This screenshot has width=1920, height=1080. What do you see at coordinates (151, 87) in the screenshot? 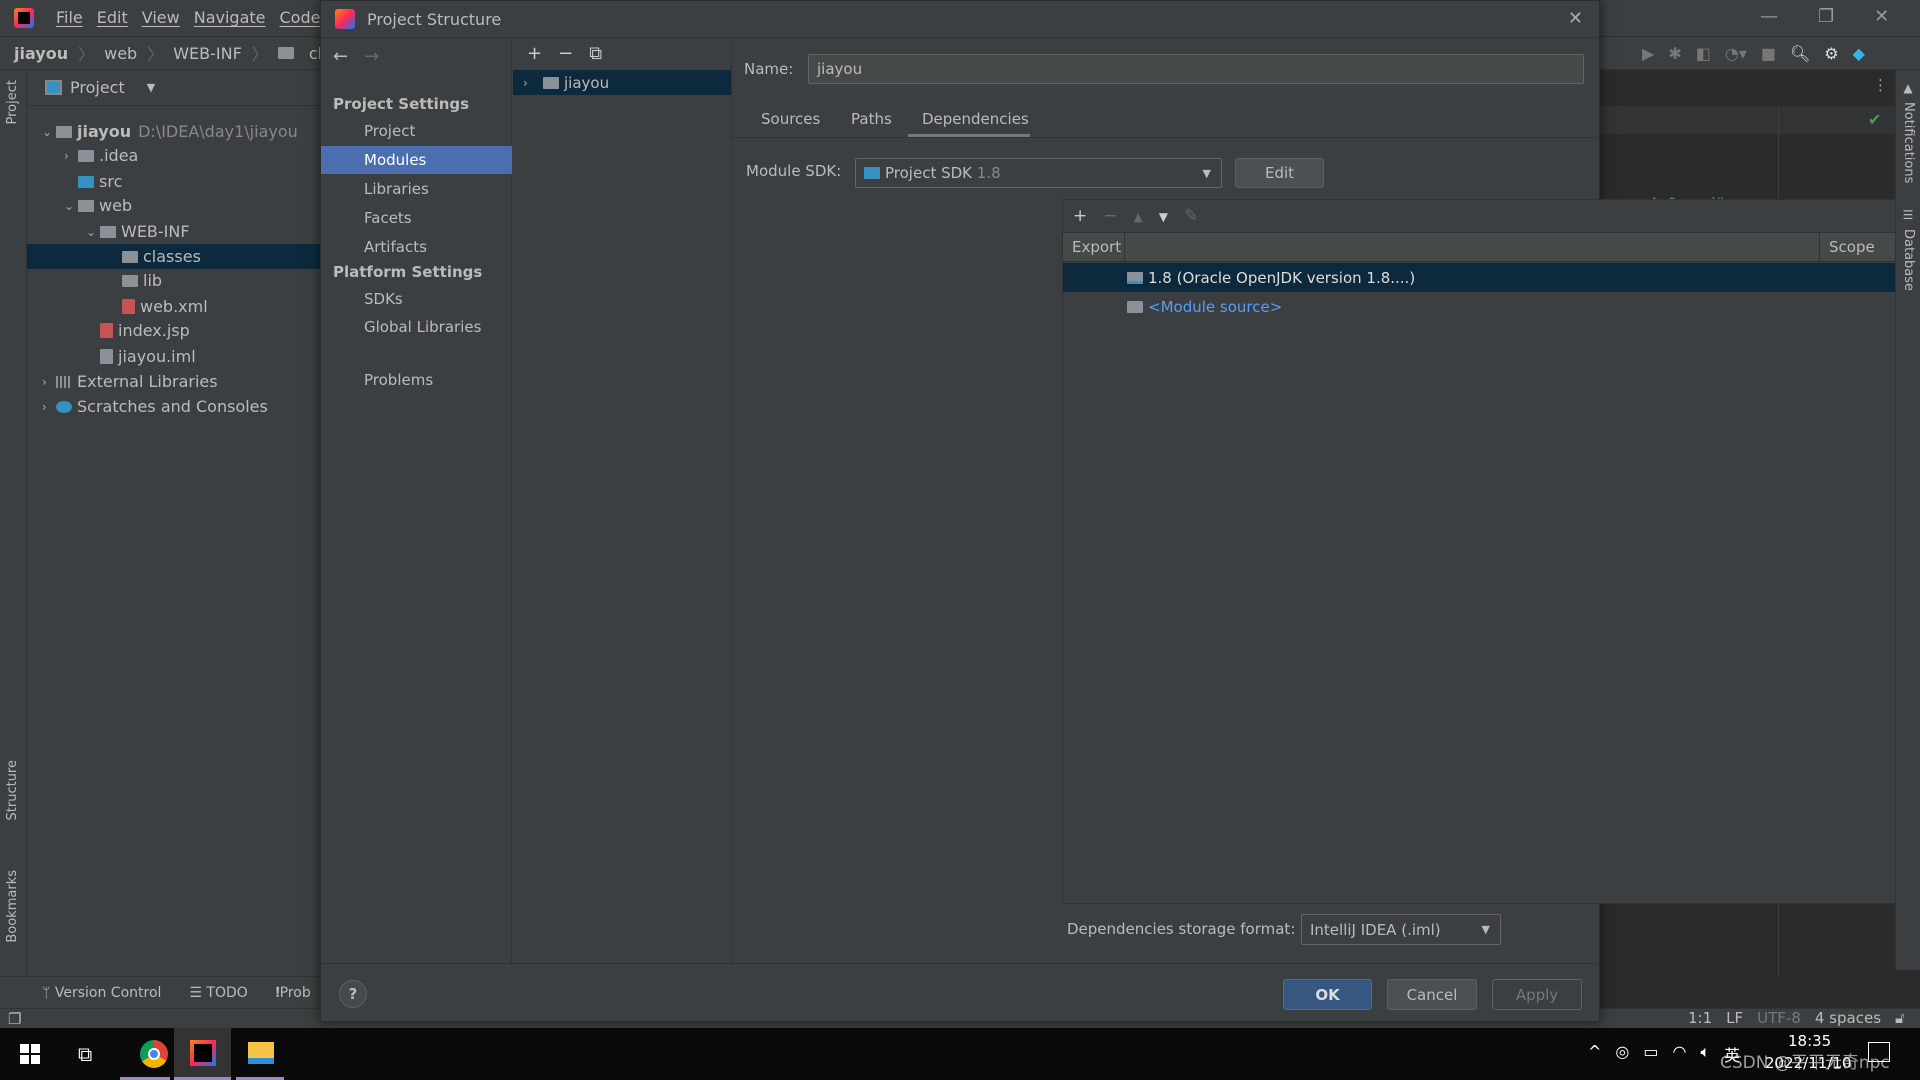
I see `chevron-down-icon: ▼` at bounding box center [151, 87].